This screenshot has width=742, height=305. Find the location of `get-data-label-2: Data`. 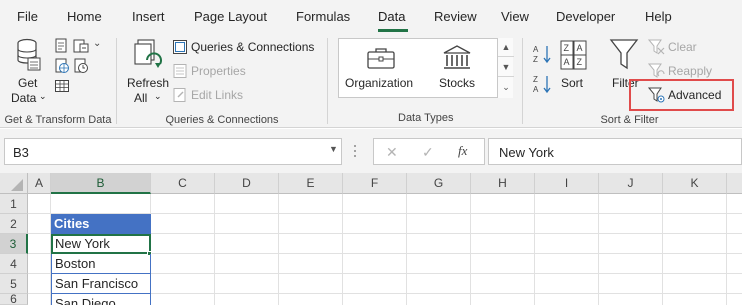

get-data-label-2: Data is located at coordinates (24, 98).